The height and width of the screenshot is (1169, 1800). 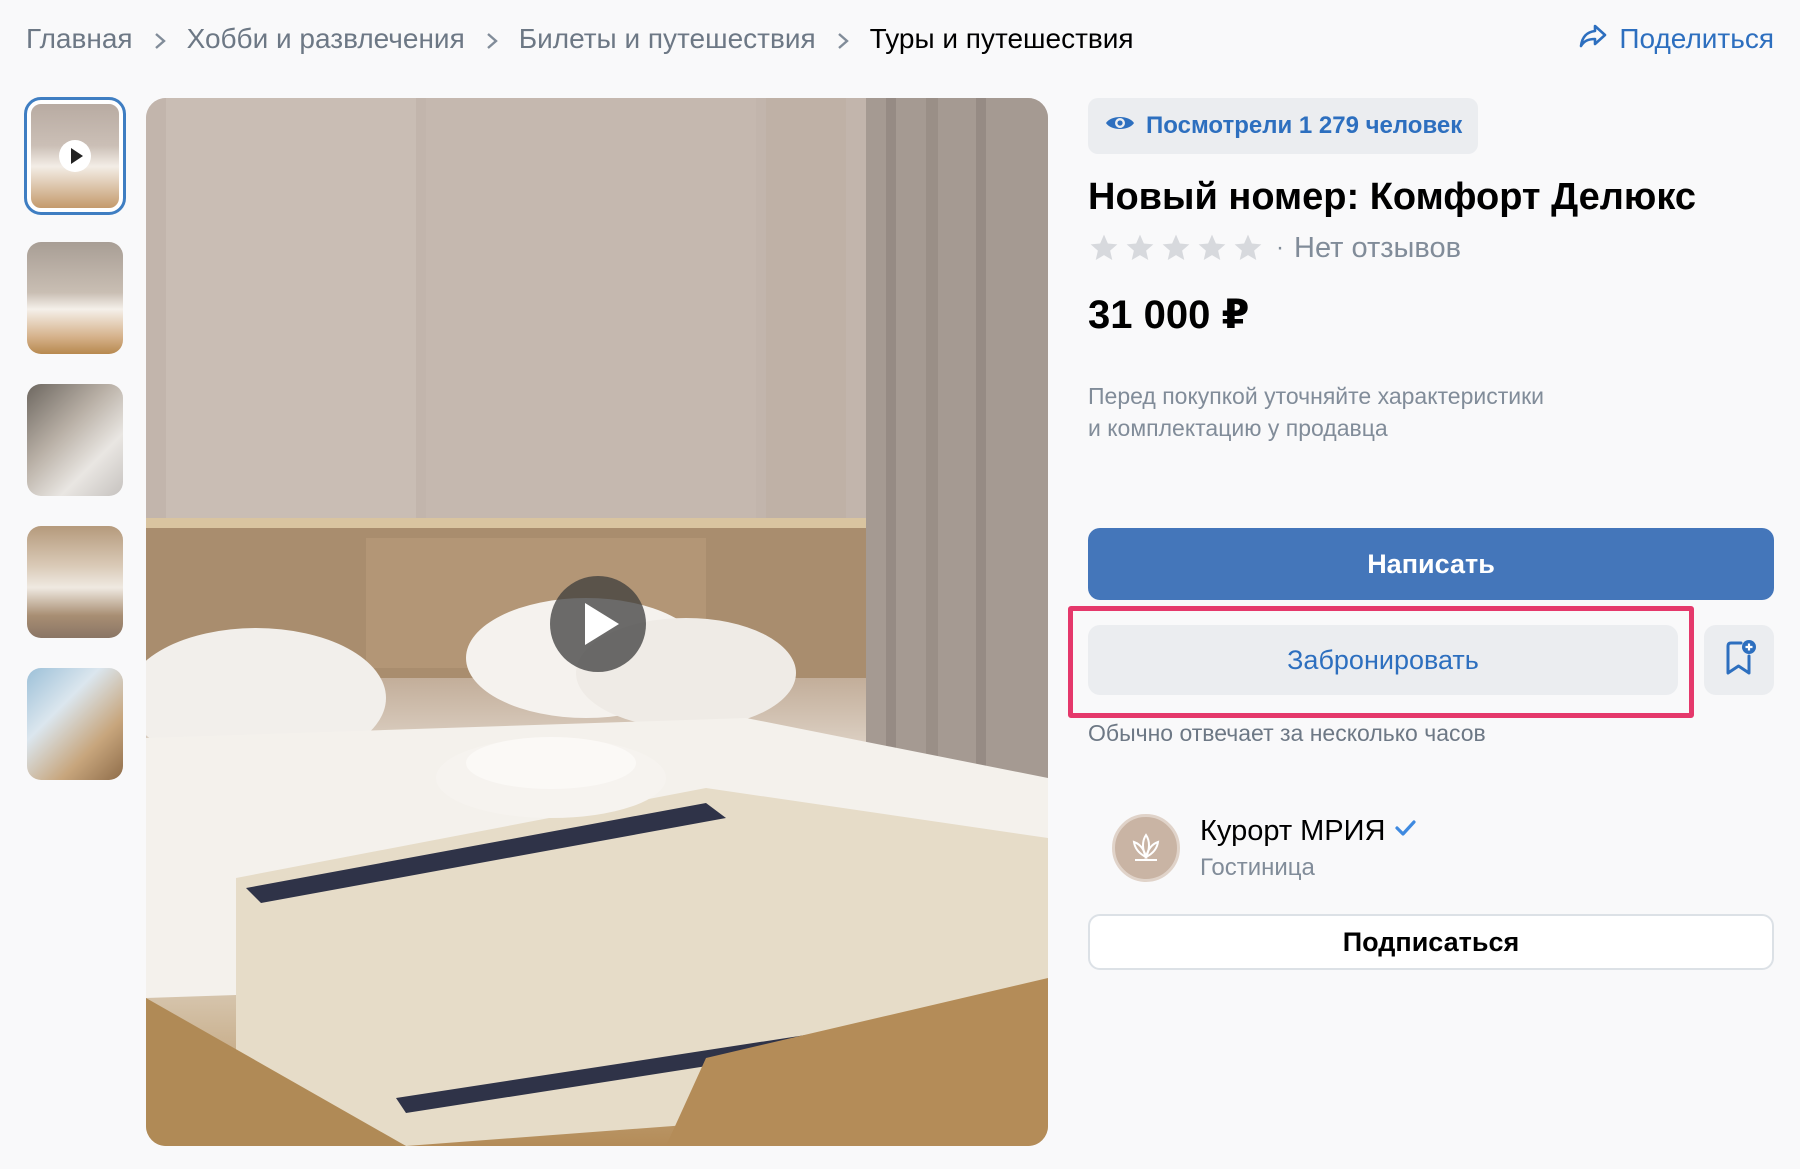 I want to click on seller-name: Курорт МРИЯ, so click(x=1293, y=830).